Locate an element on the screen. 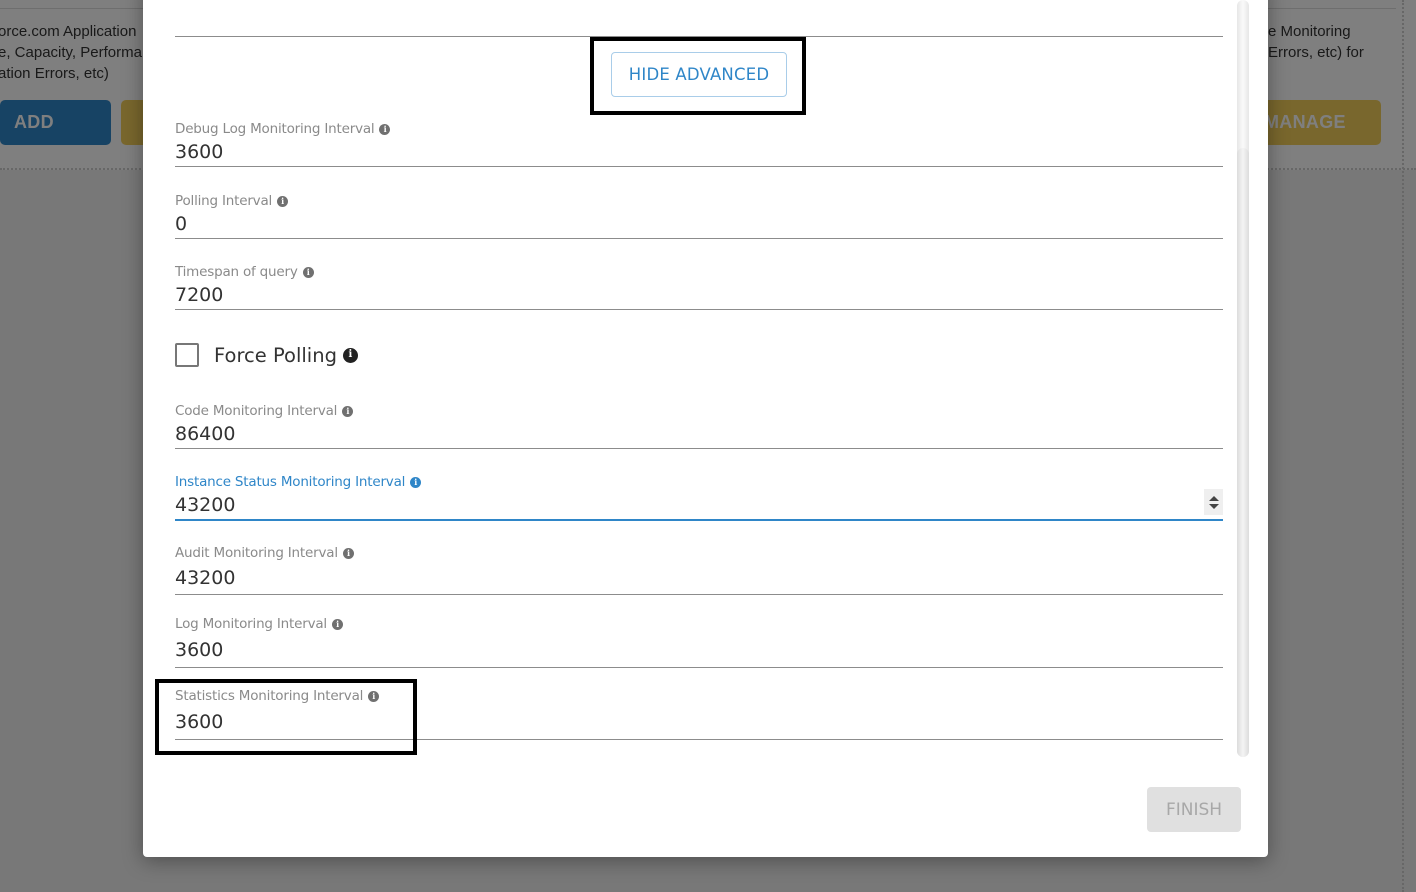  polling-interval-field: Polling Interval i is located at coordinates (699, 215).